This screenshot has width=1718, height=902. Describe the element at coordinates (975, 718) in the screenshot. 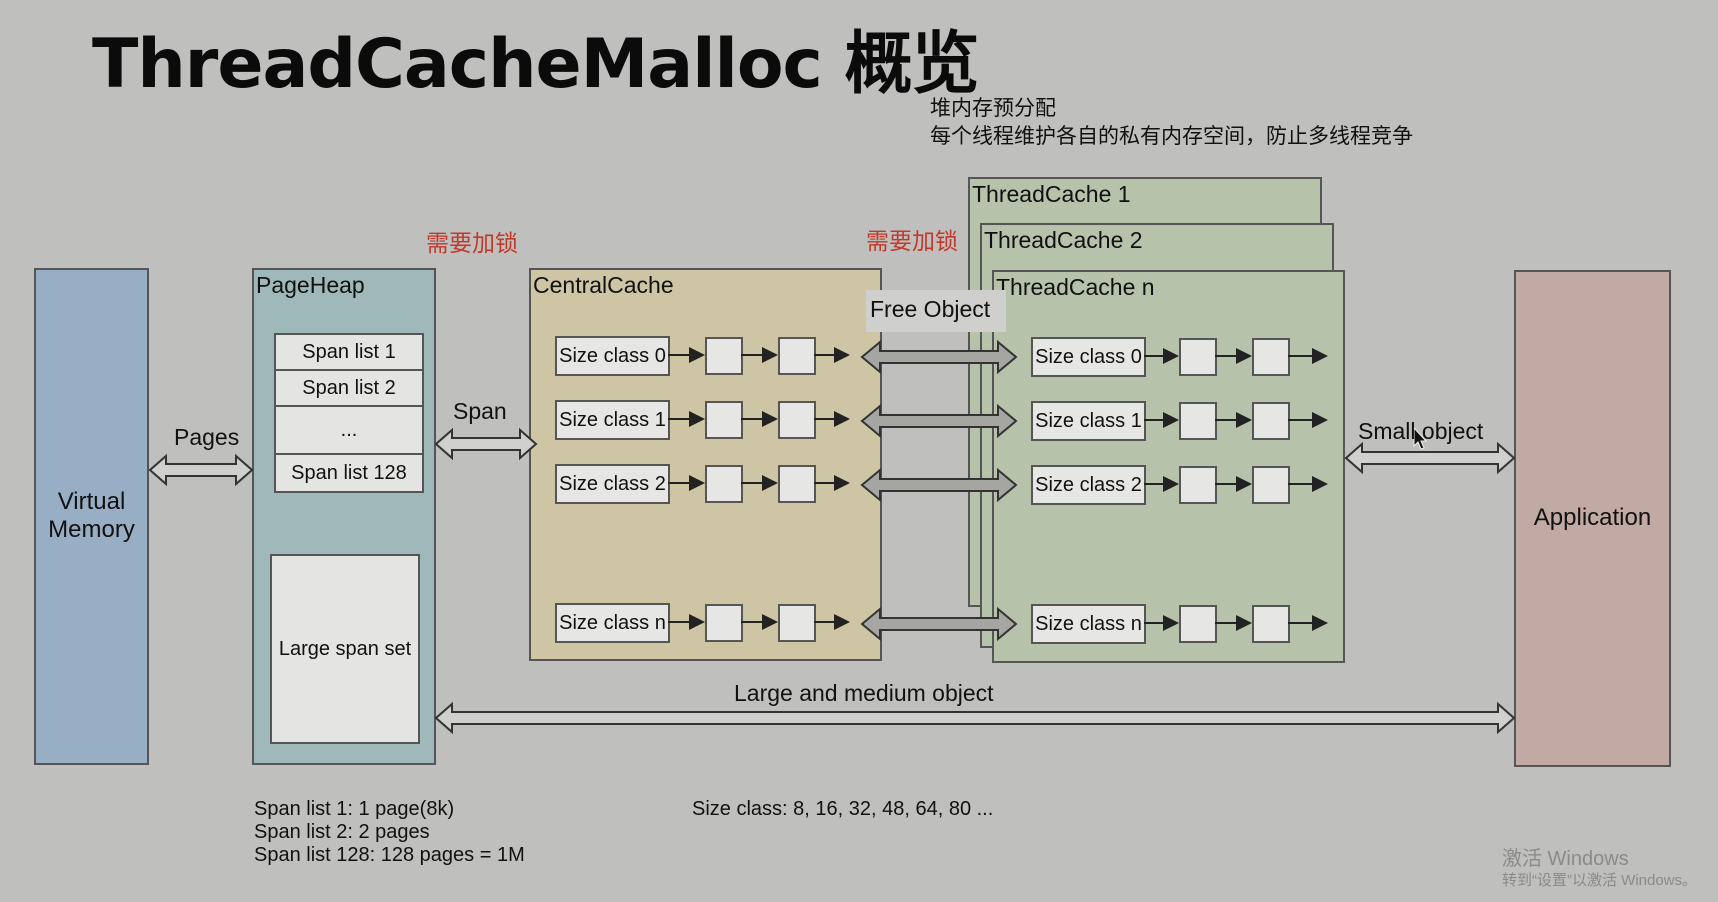

I see `large-medium-double-arrow` at that location.